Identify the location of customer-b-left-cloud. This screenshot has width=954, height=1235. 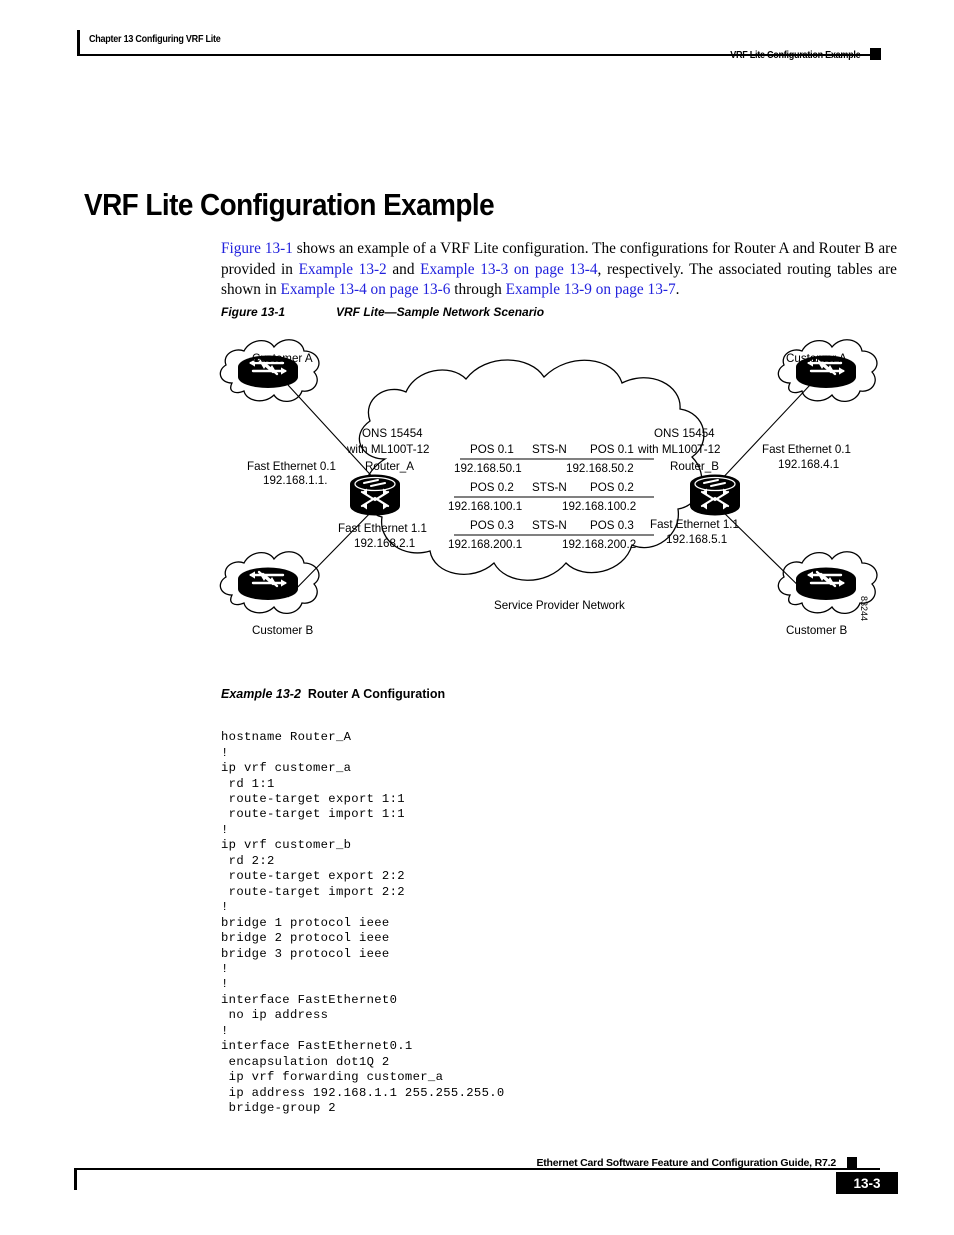
(269, 582).